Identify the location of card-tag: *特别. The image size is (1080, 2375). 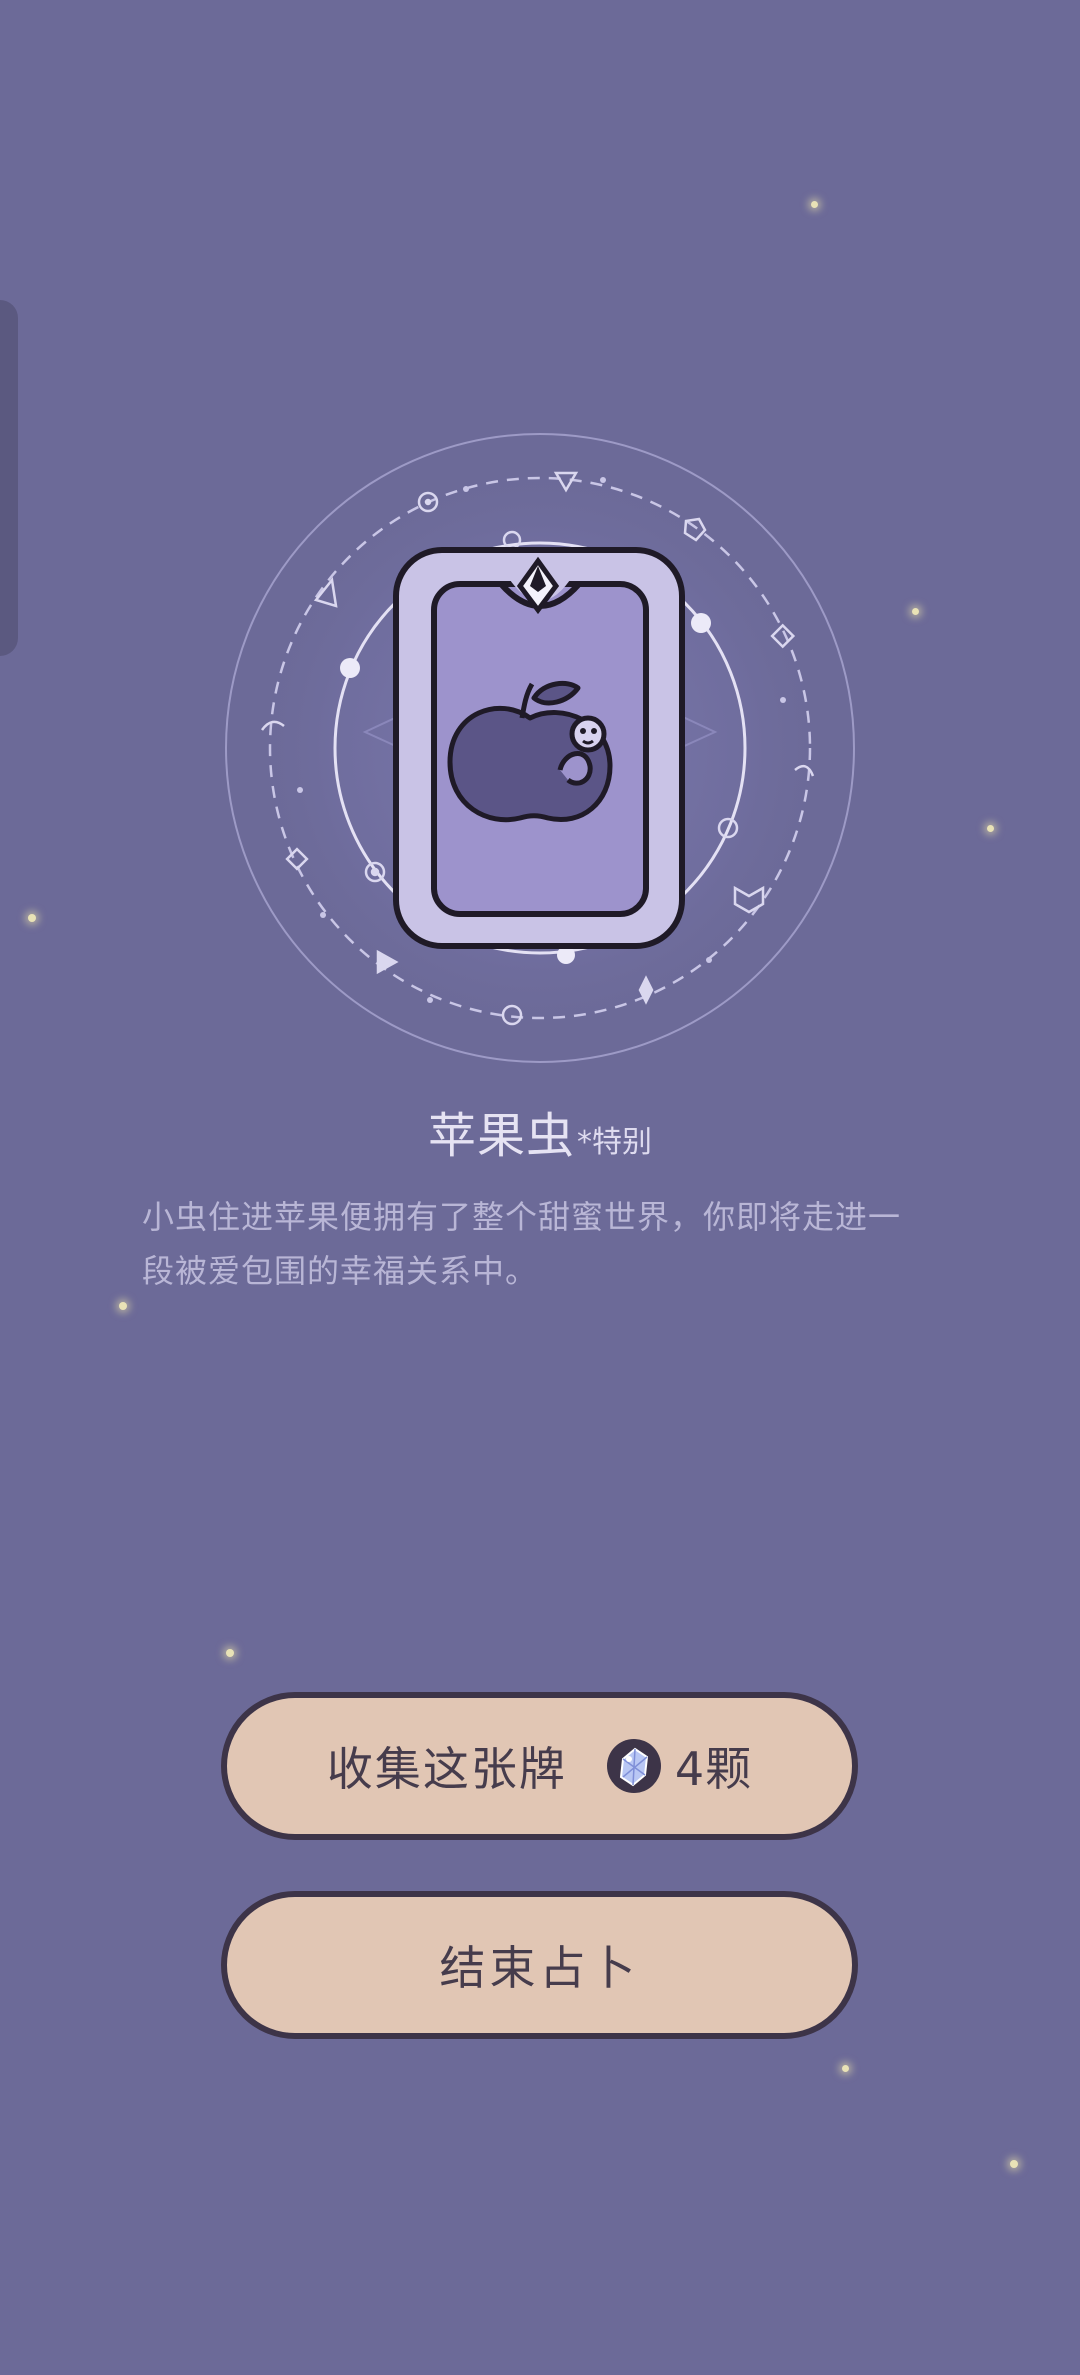
(614, 1142).